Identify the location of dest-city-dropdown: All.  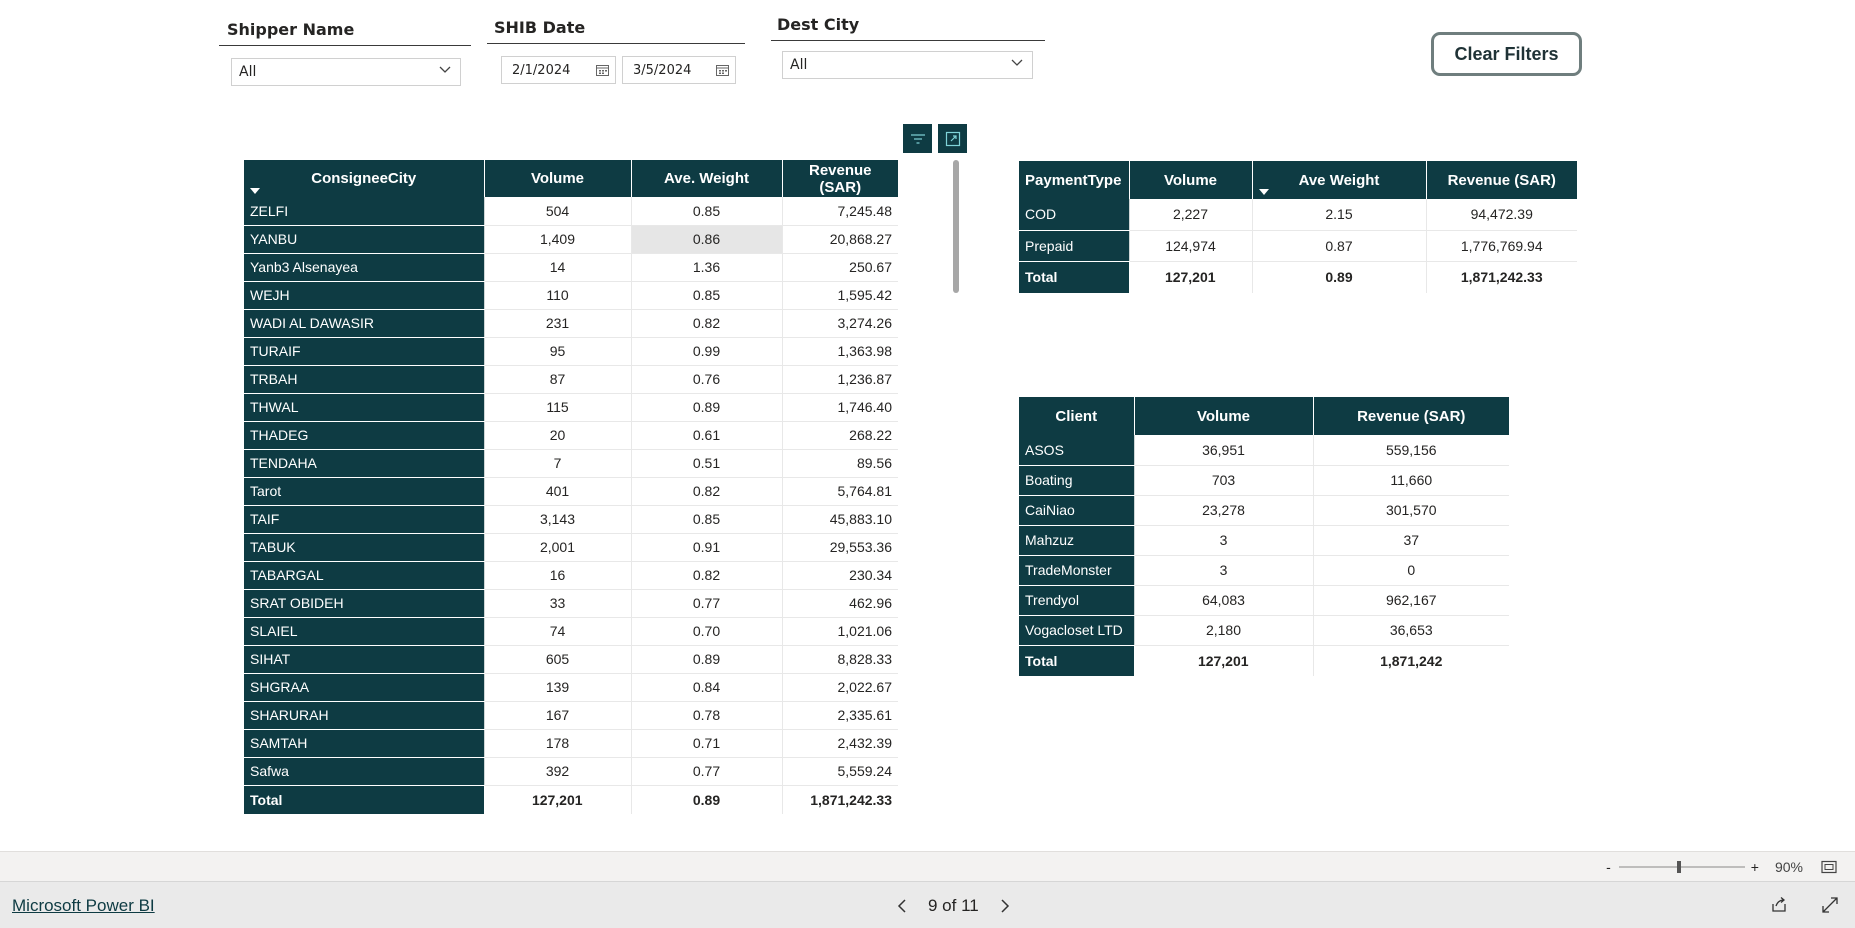
(907, 65).